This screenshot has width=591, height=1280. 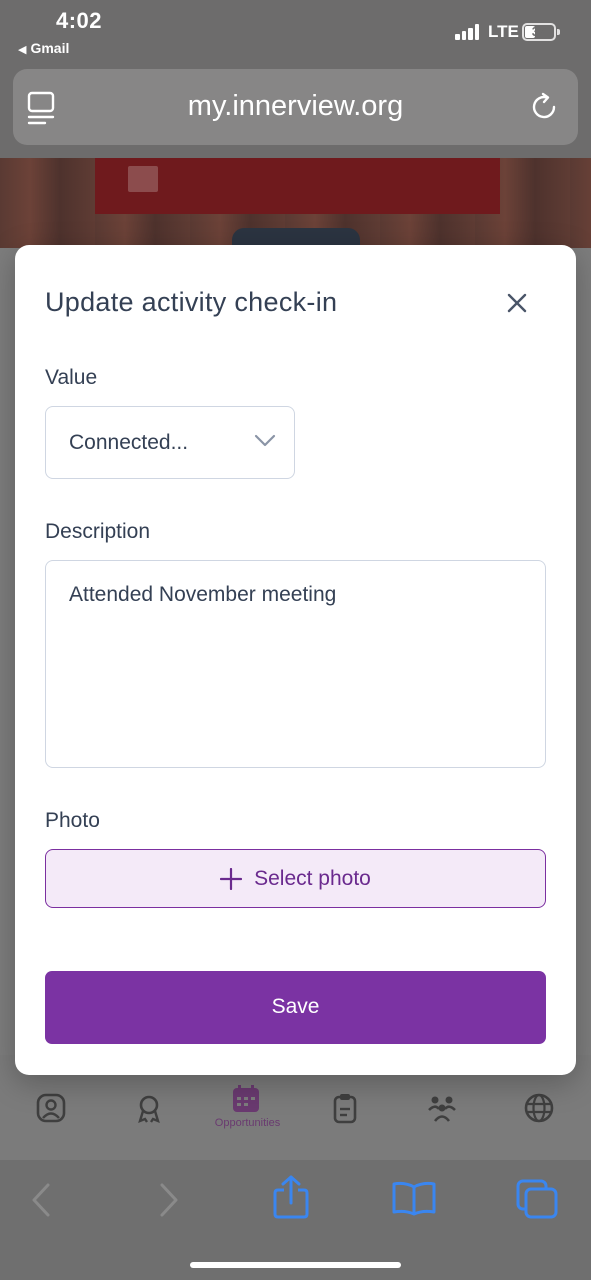 I want to click on home-indicator, so click(x=295, y=1265).